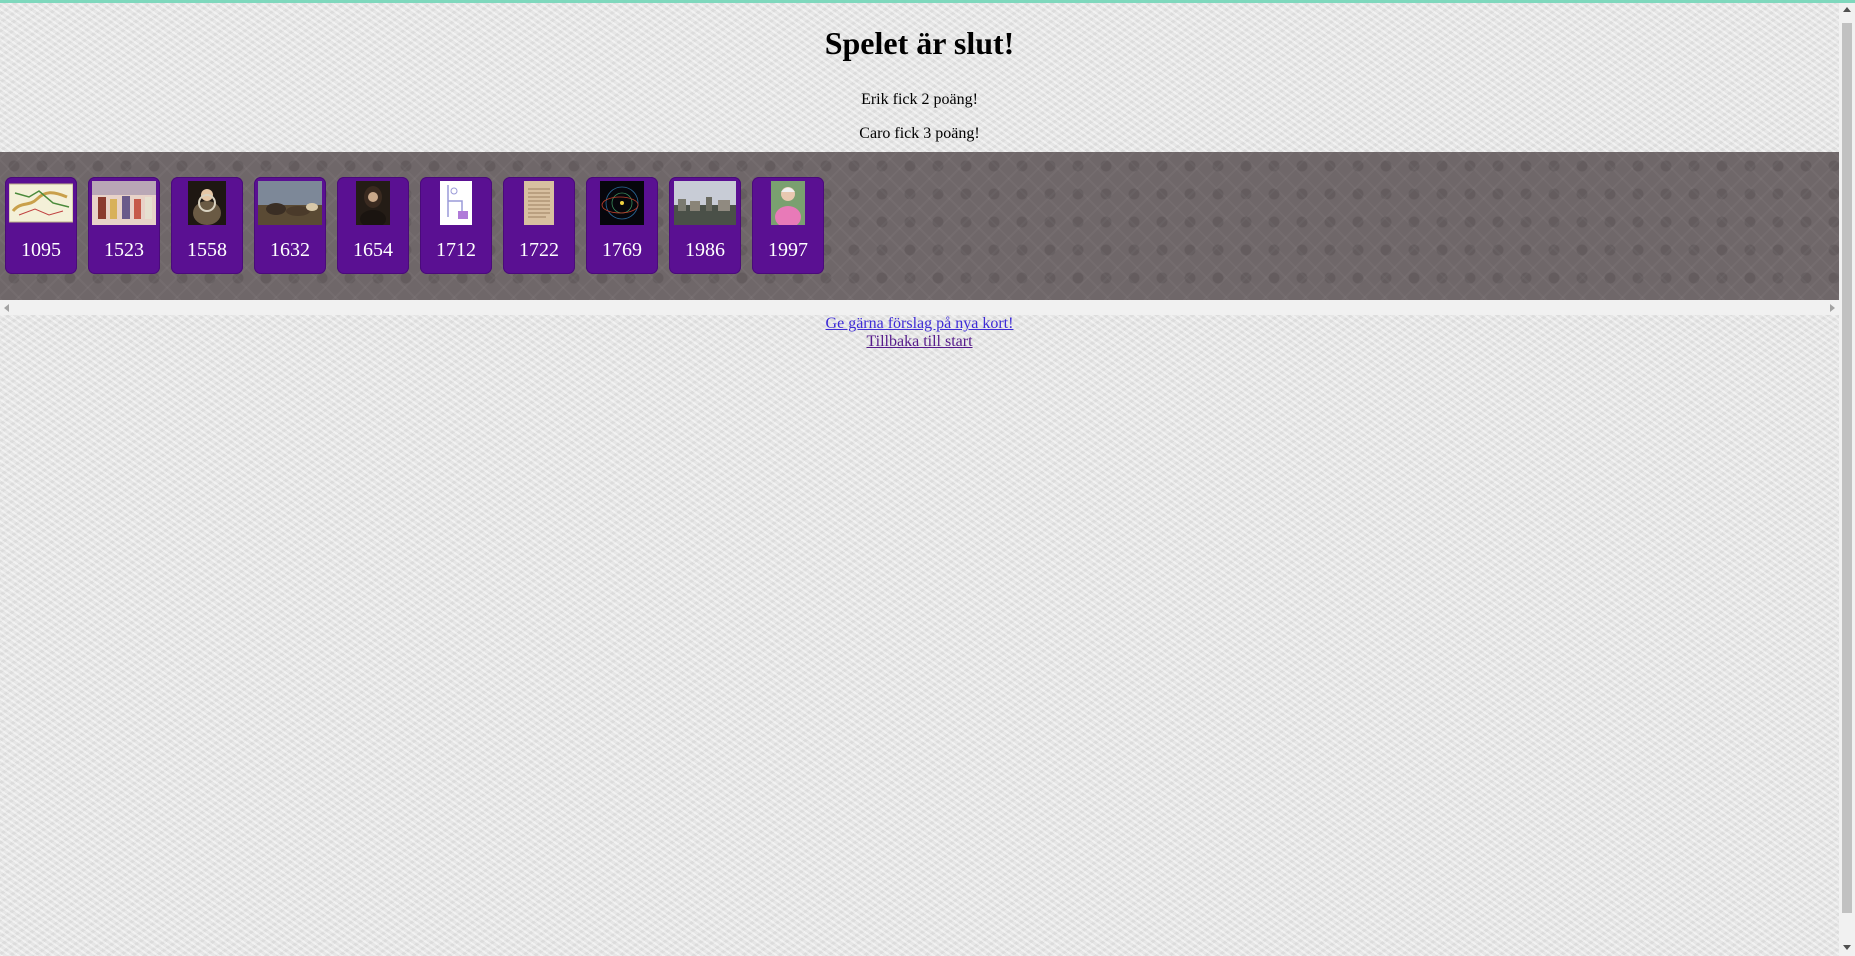 The image size is (1855, 956). I want to click on scroll-right-icon, so click(1832, 308).